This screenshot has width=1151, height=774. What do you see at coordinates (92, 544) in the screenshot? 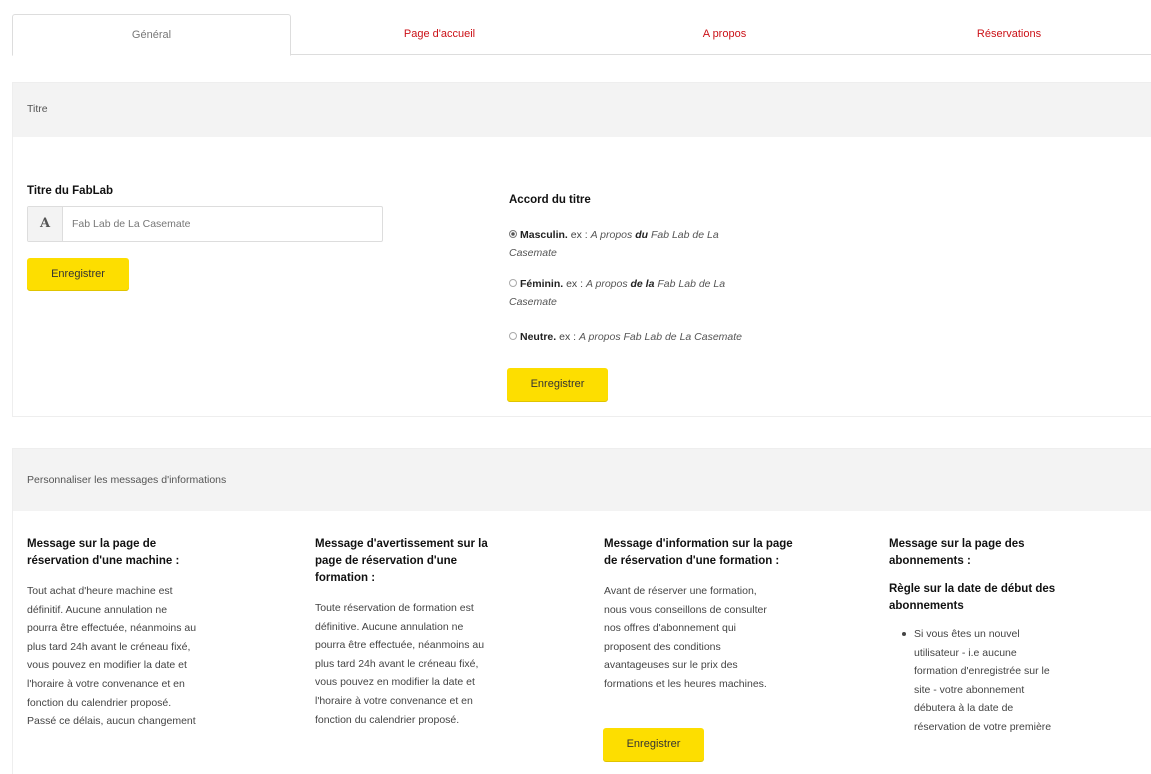
I see `title-line: Message sur la page de` at bounding box center [92, 544].